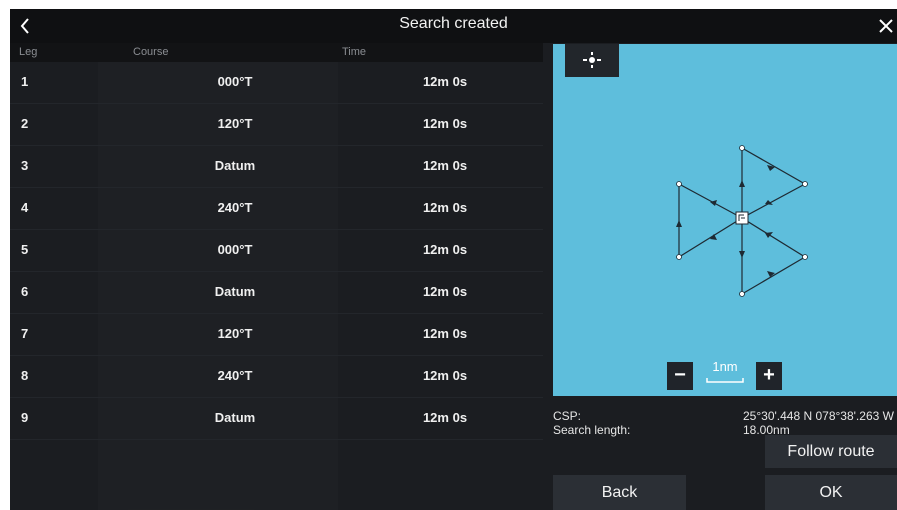 The height and width of the screenshot is (510, 897). I want to click on back-button-bottom: Back, so click(619, 492).